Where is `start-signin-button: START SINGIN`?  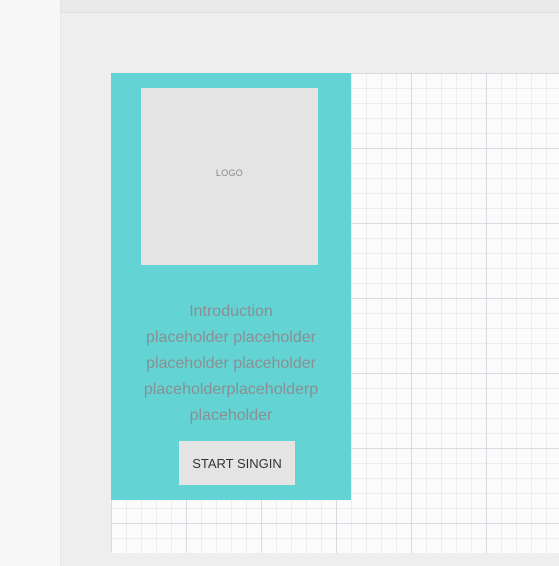
start-signin-button: START SINGIN is located at coordinates (237, 463).